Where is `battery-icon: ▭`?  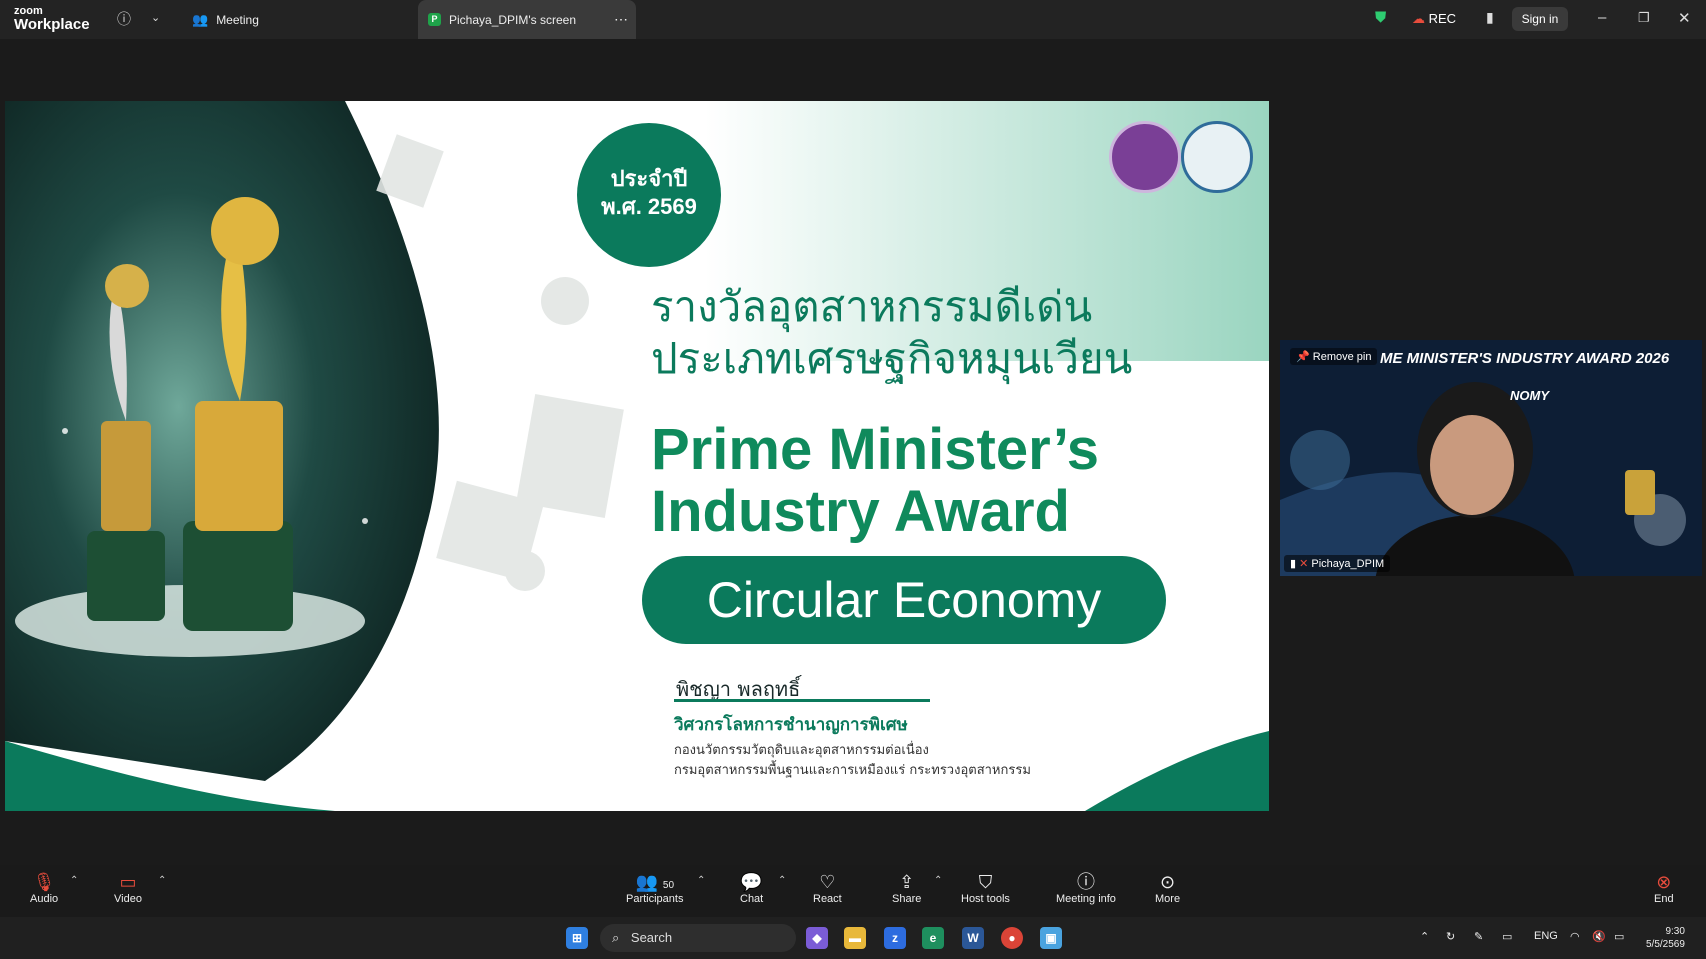 battery-icon: ▭ is located at coordinates (1619, 936).